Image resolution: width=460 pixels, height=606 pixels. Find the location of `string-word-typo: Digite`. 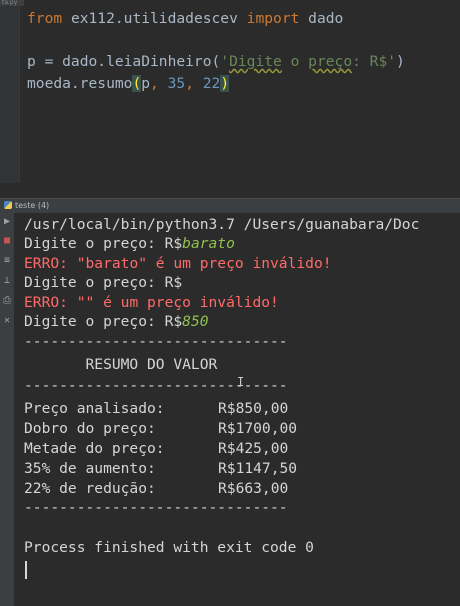

string-word-typo: Digite is located at coordinates (255, 61).